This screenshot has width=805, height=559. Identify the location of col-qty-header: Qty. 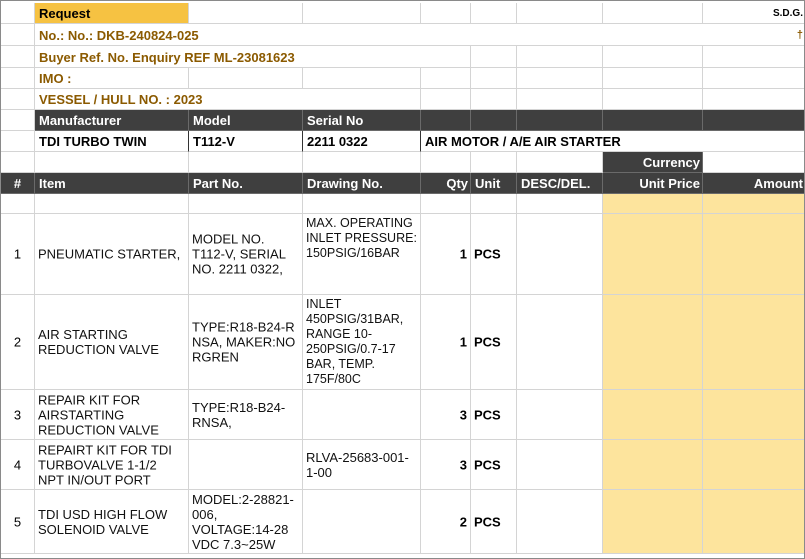
(446, 183).